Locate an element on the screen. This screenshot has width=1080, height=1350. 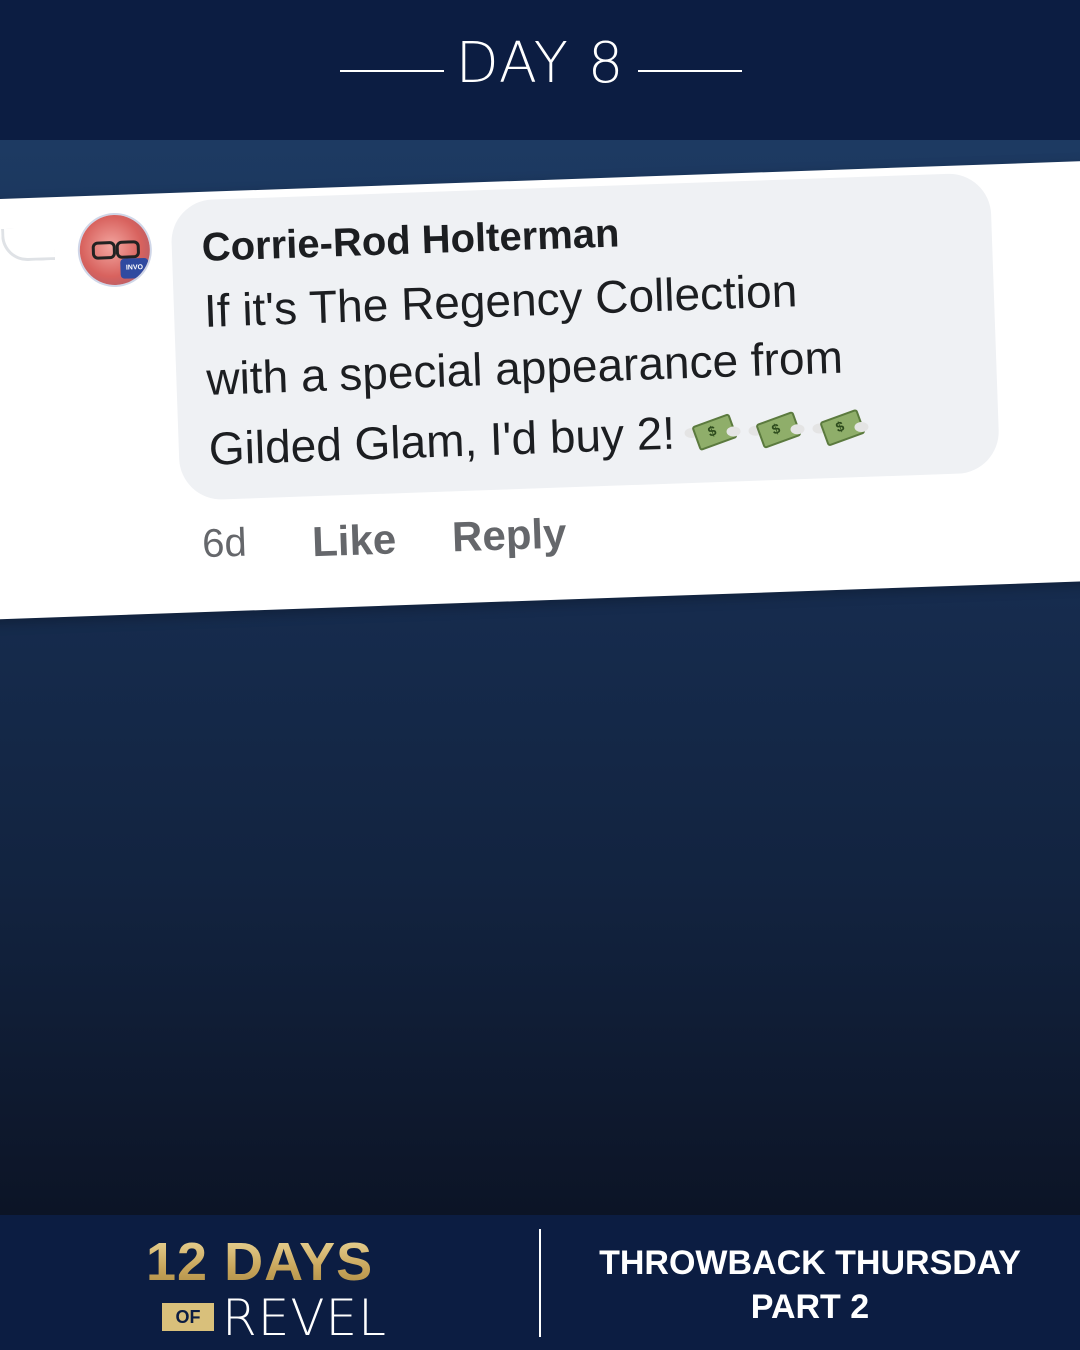
theme-line-2: PART 2 is located at coordinates (810, 1307).